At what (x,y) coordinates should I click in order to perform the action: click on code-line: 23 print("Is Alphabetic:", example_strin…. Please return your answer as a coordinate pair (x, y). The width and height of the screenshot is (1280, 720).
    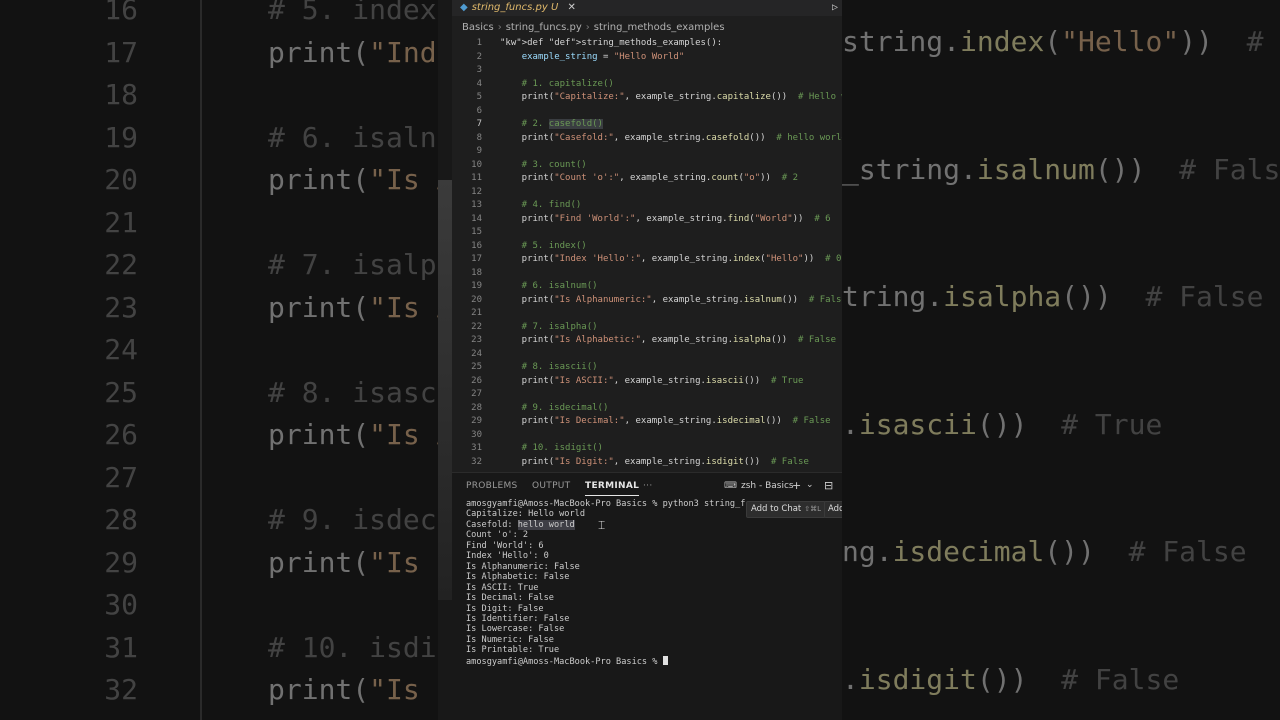
    Looking at the image, I should click on (647, 341).